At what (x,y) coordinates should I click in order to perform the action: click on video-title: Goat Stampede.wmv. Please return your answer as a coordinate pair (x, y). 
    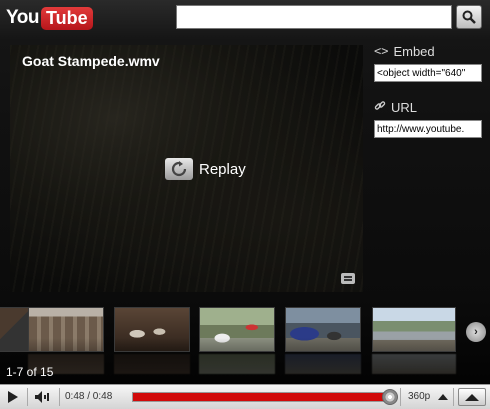
    Looking at the image, I should click on (91, 61).